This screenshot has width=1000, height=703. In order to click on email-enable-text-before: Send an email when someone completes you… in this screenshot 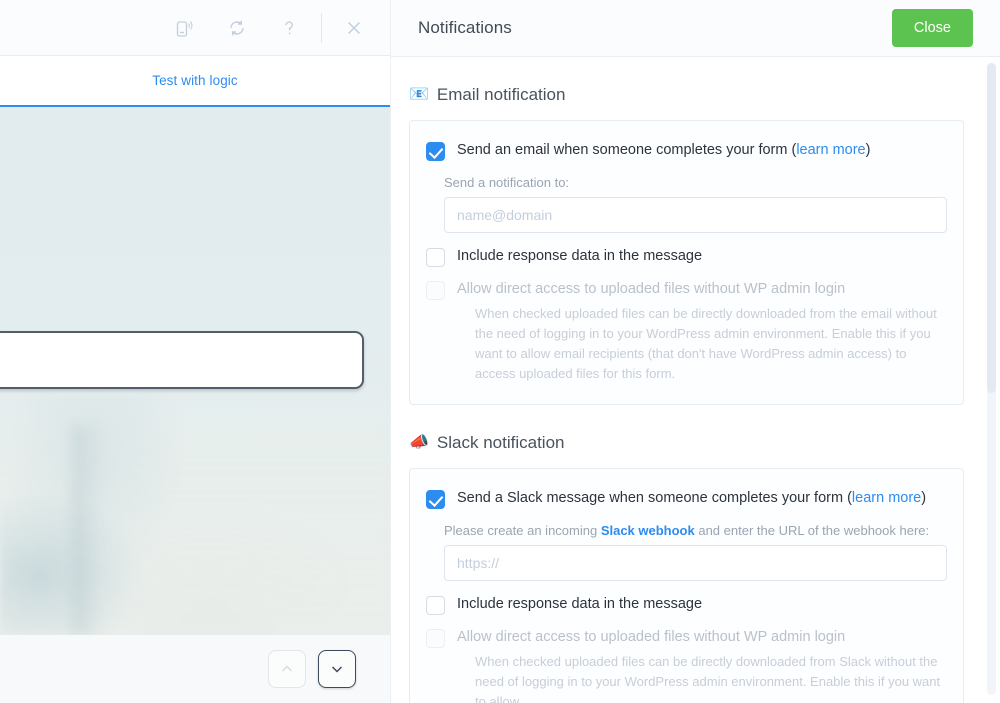, I will do `click(627, 150)`.